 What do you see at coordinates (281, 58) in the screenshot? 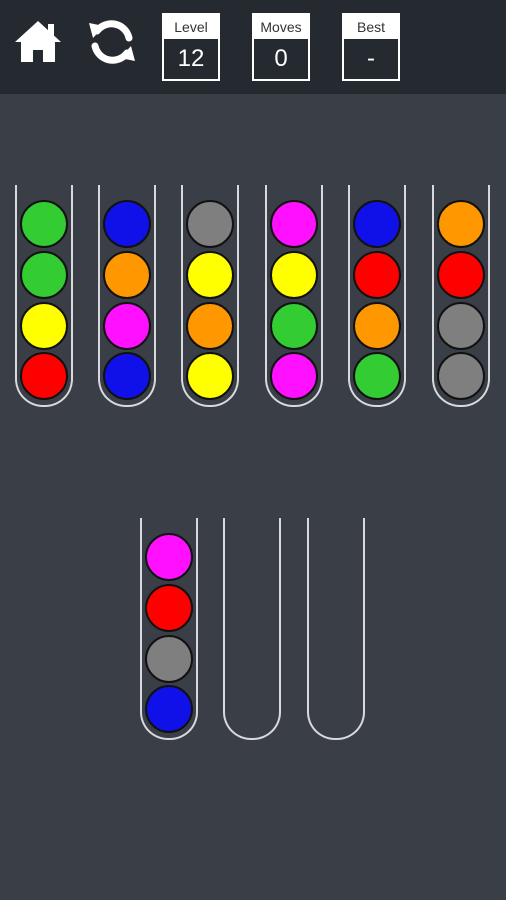
I see `moves-value: 0` at bounding box center [281, 58].